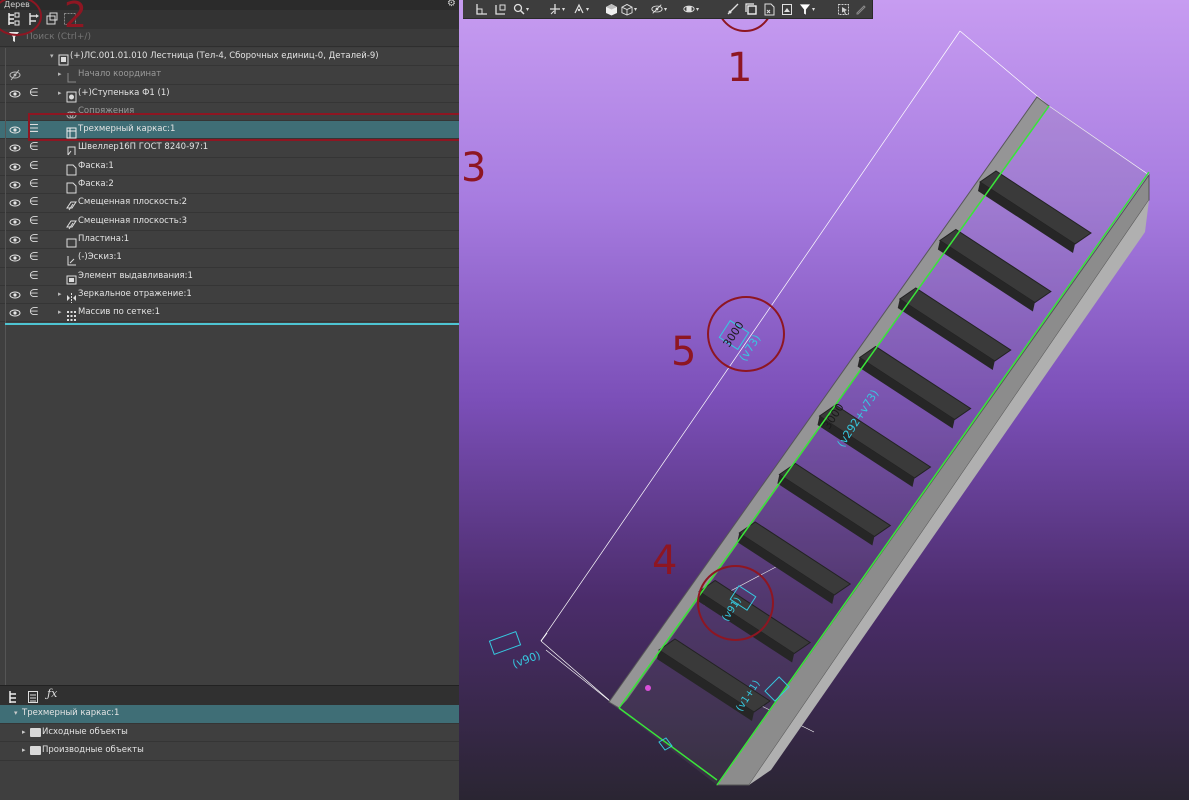 Image resolution: width=1189 pixels, height=800 pixels. I want to click on axes-icon, so click(481, 9).